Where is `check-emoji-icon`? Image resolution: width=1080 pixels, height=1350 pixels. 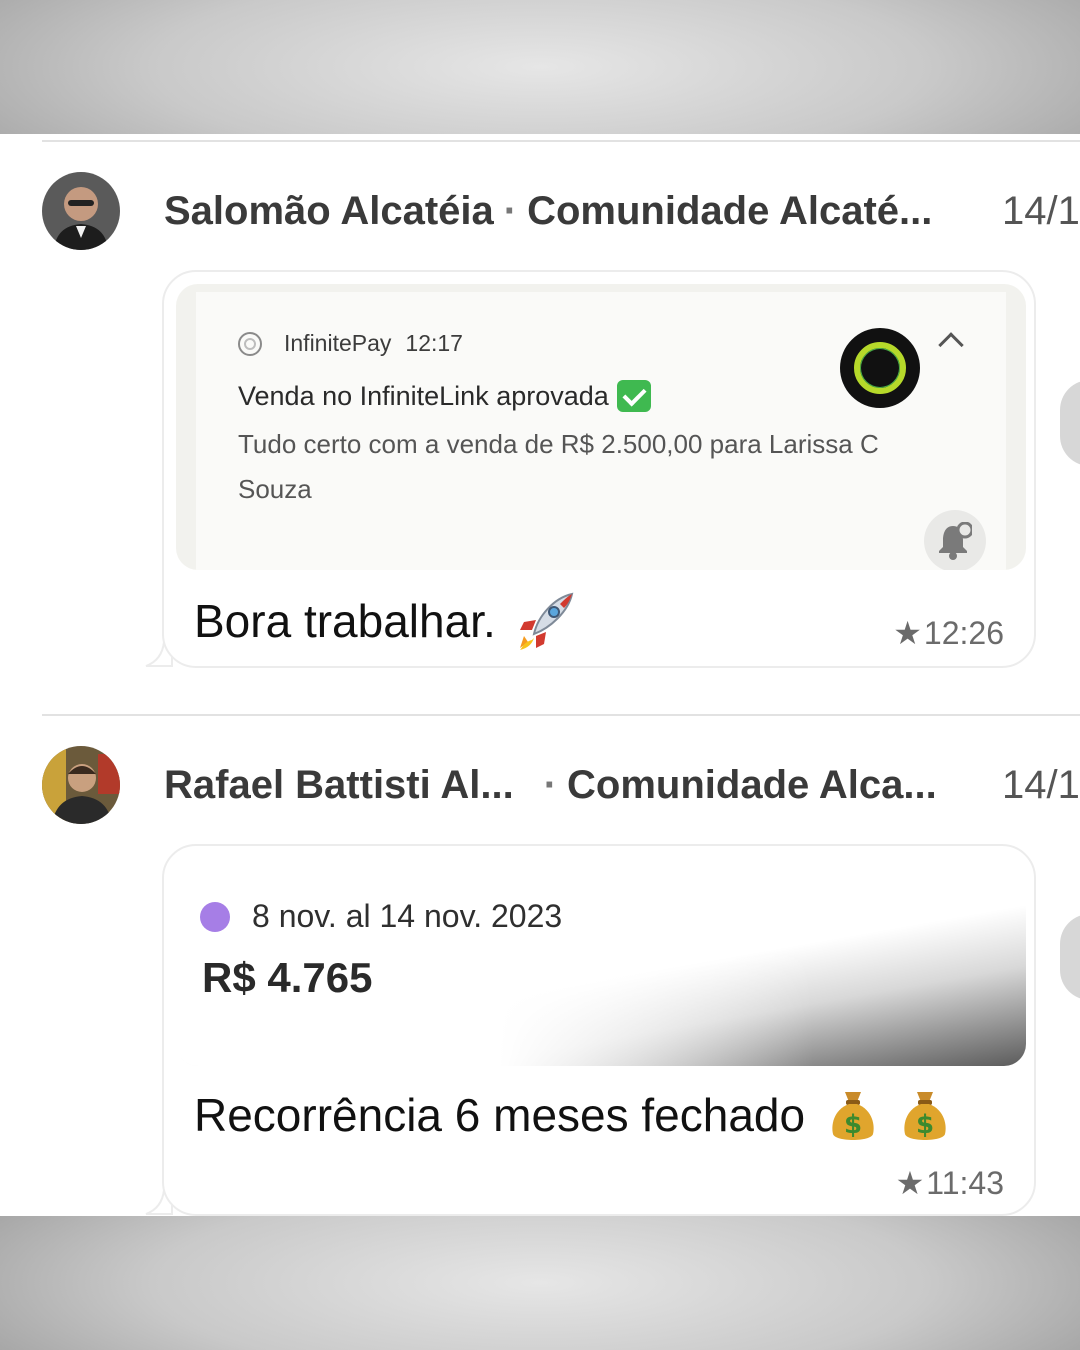
check-emoji-icon is located at coordinates (633, 396).